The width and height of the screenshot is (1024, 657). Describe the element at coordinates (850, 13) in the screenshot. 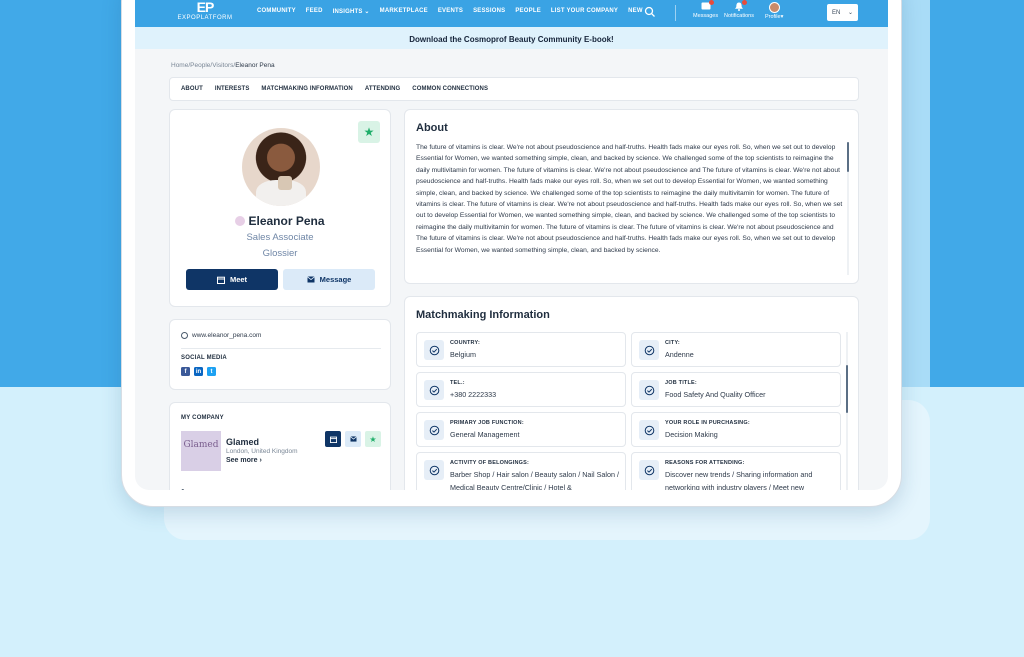

I see `chevron-down-icon: ⌄` at that location.